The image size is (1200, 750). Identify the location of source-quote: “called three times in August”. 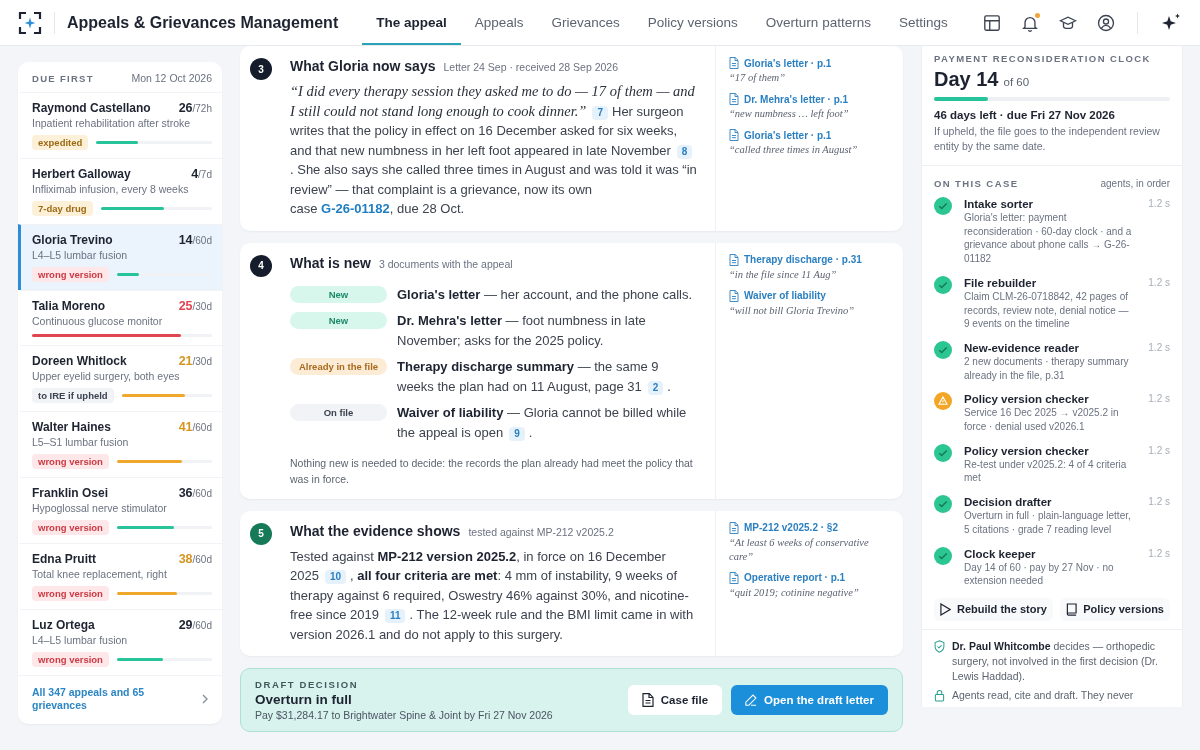
(794, 150).